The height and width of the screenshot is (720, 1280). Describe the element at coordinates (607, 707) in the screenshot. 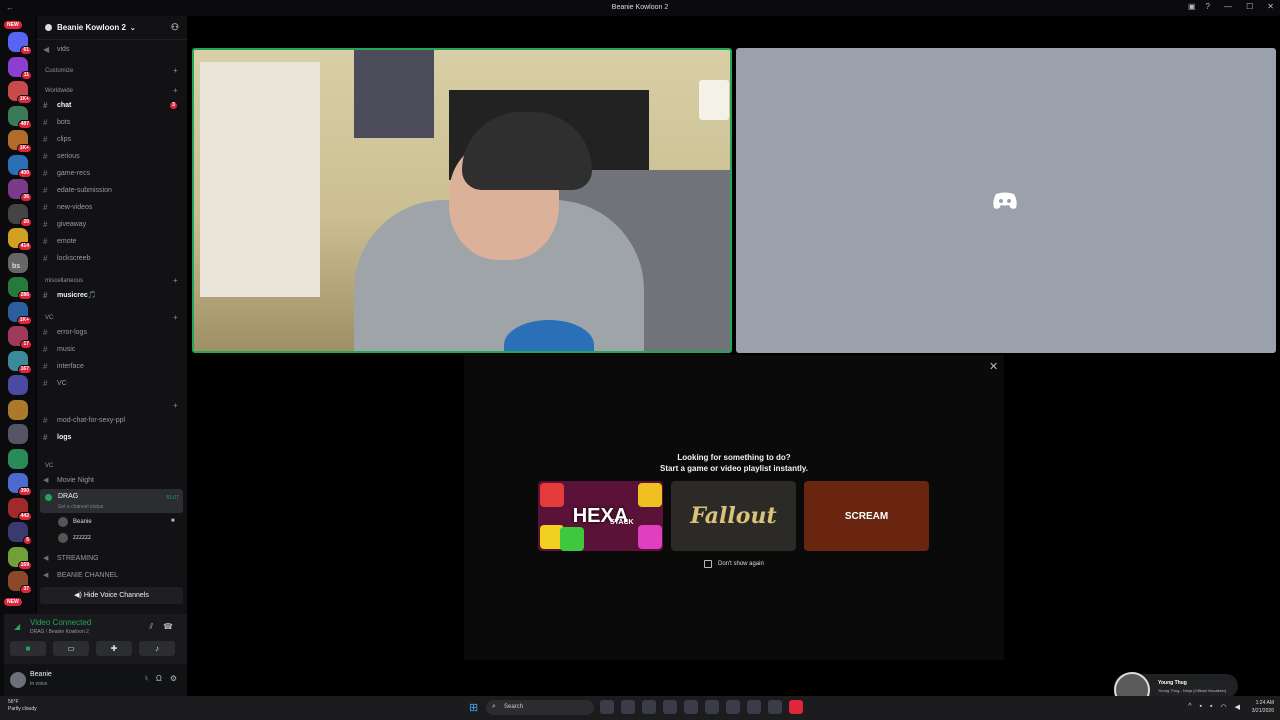

I see `taskview-icon` at that location.